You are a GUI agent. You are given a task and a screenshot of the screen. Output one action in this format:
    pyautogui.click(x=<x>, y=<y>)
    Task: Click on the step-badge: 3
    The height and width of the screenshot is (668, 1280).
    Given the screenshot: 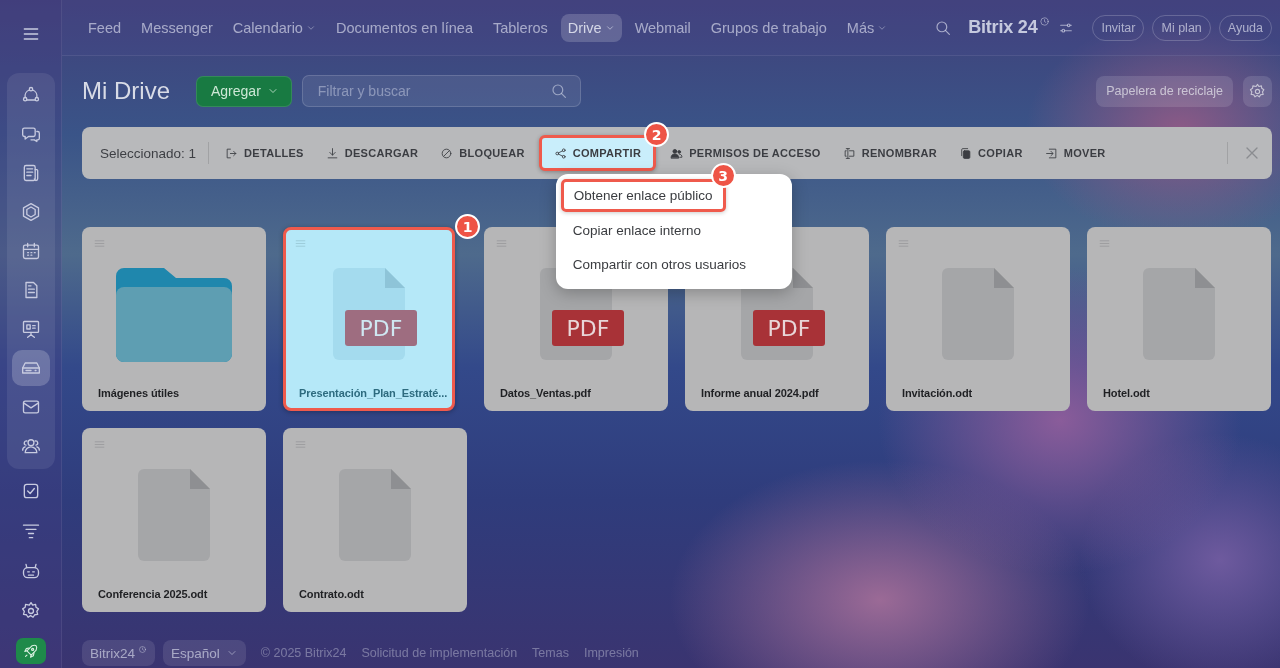 What is the action you would take?
    pyautogui.click(x=723, y=175)
    